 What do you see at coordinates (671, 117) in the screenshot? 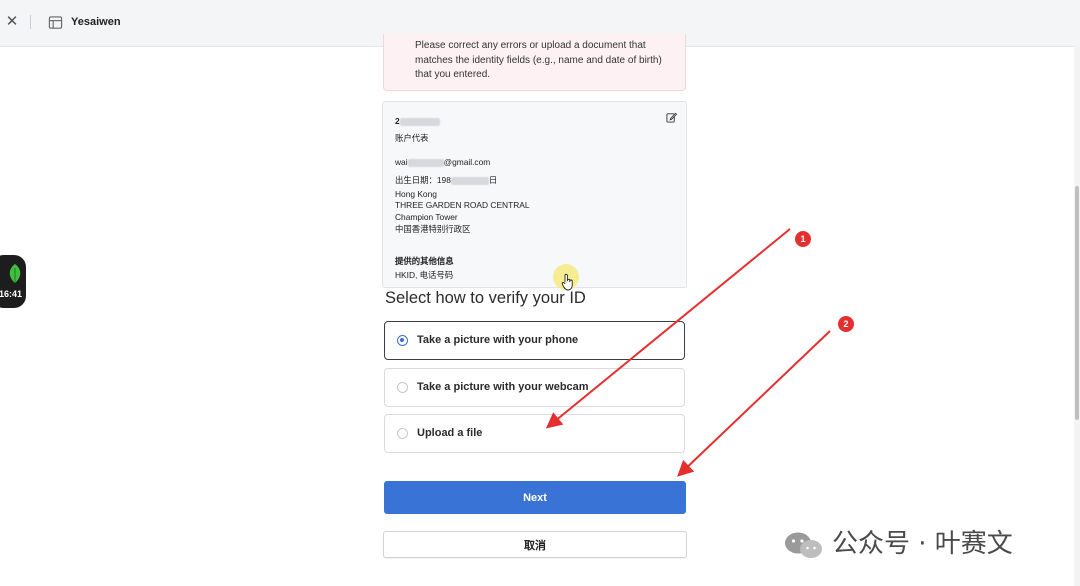
I see `edit-icon` at bounding box center [671, 117].